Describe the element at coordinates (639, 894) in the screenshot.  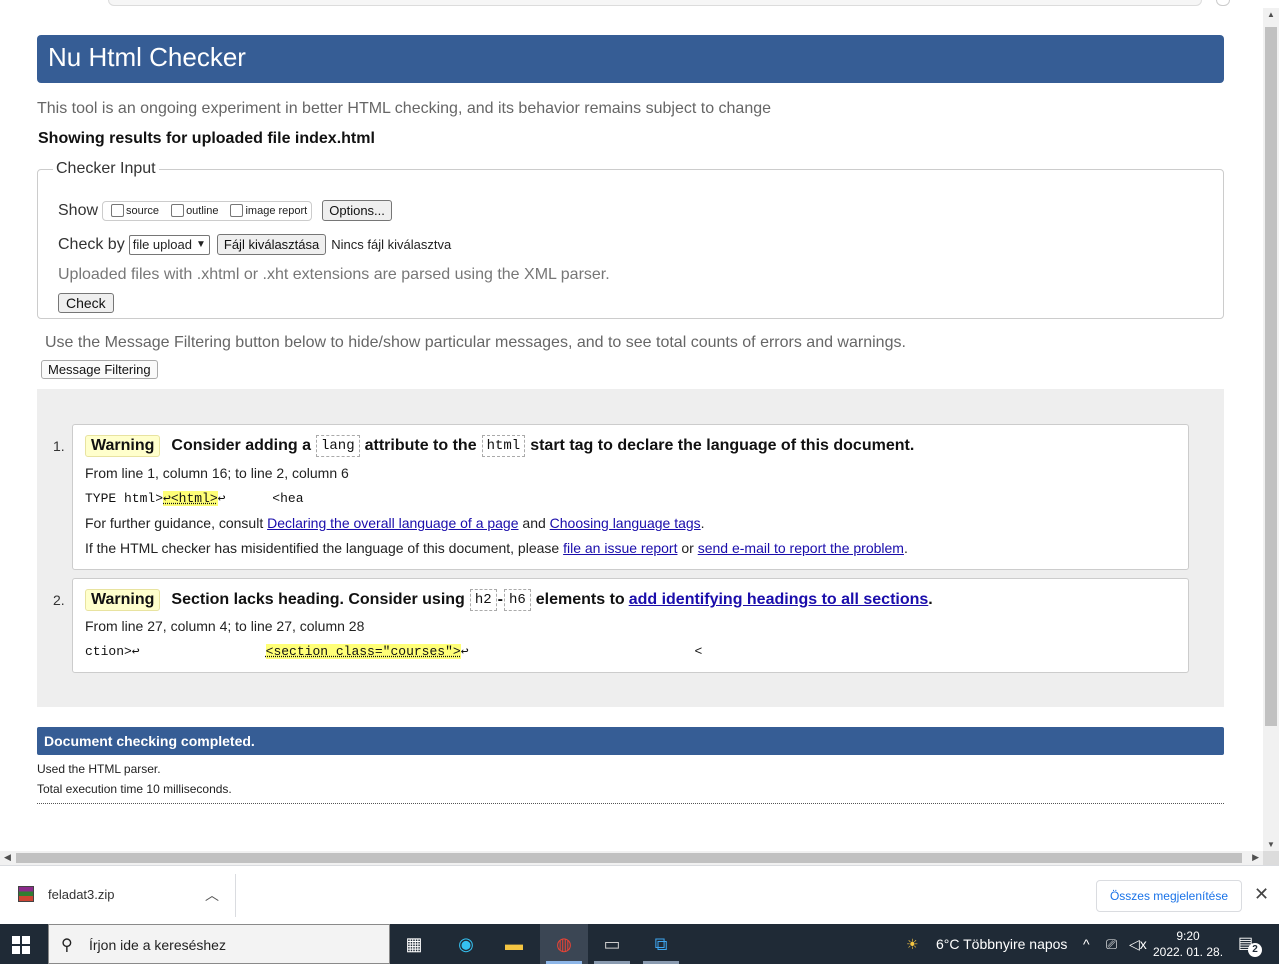
I see `download-bar: feladat3.zip ︿ Összes megjelenítése ✕` at that location.